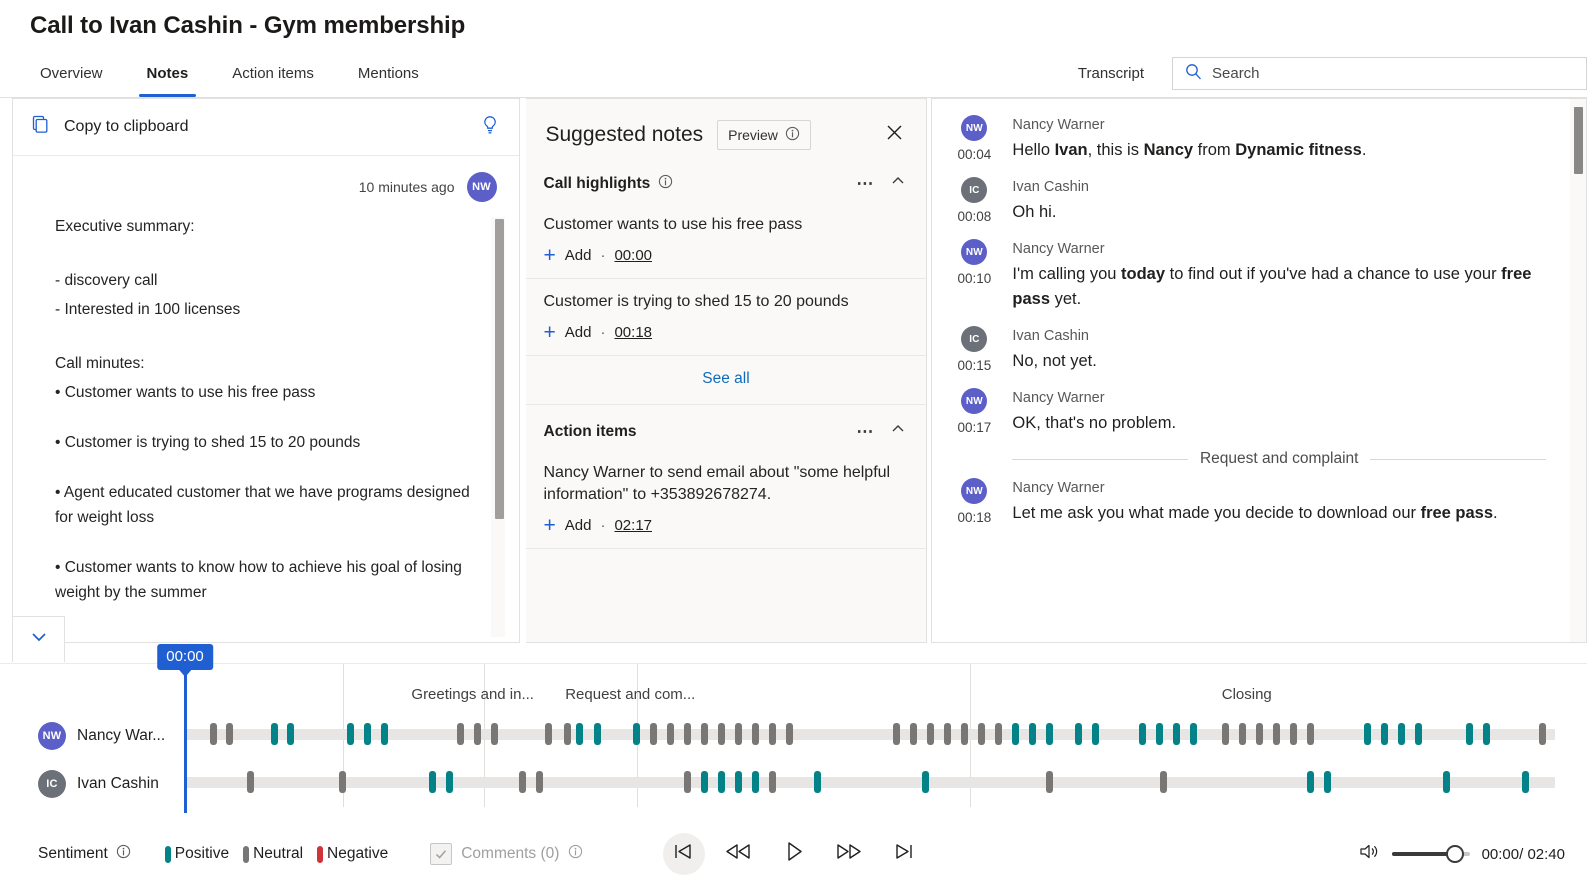 The height and width of the screenshot is (885, 1587). What do you see at coordinates (1454, 854) in the screenshot?
I see `volume-slider-knob` at bounding box center [1454, 854].